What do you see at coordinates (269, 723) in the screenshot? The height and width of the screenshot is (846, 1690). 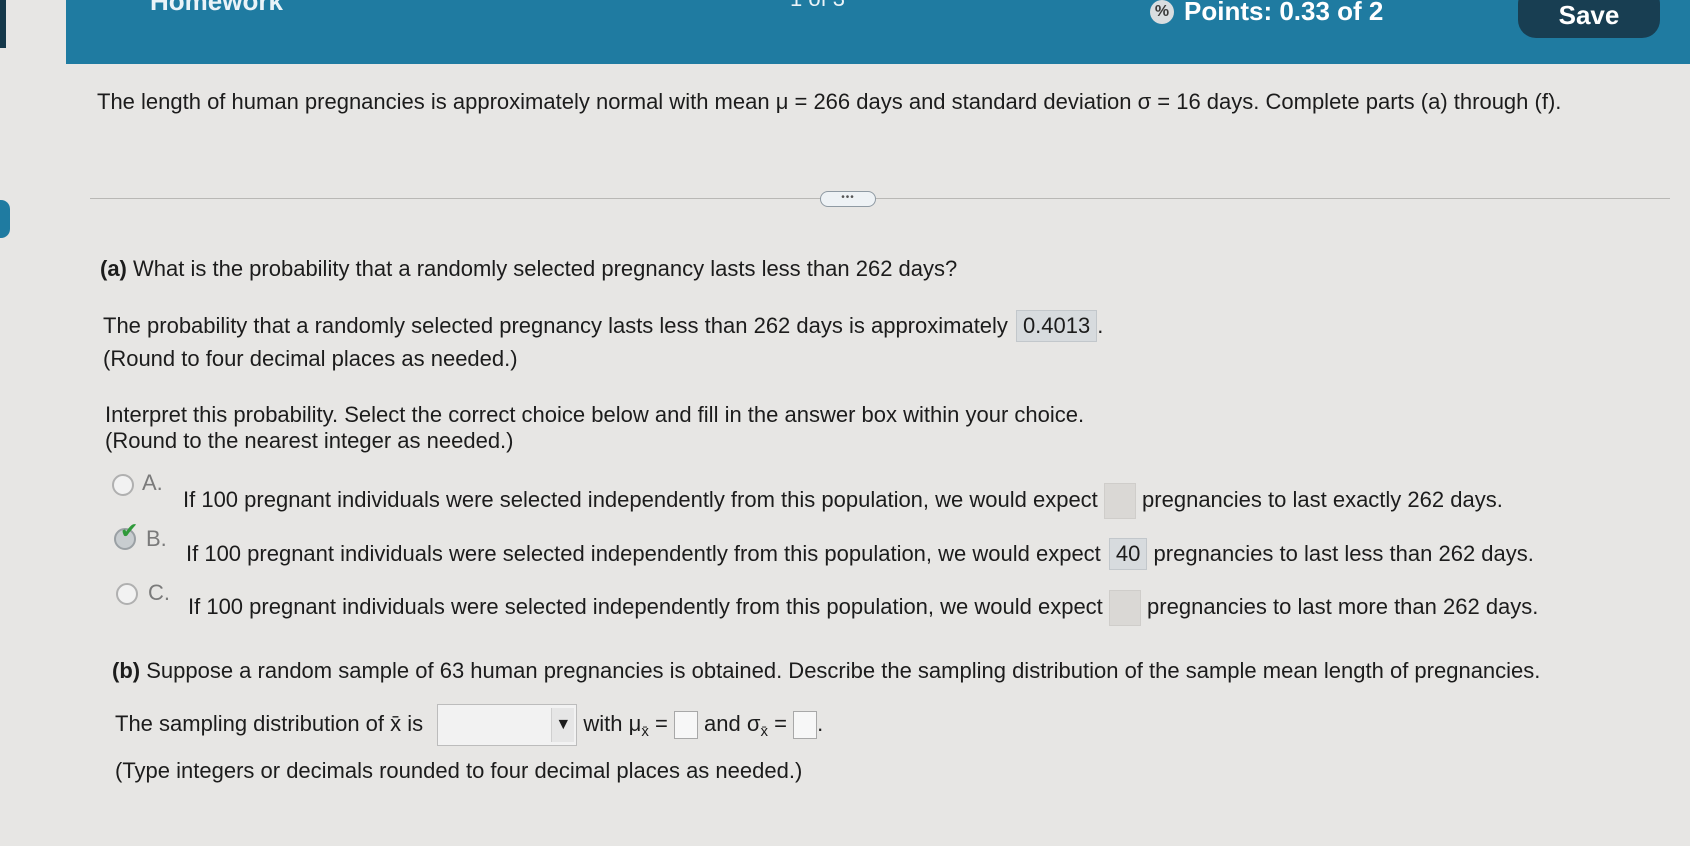 I see `sampling-text: The sampling distribution of x̄ is` at bounding box center [269, 723].